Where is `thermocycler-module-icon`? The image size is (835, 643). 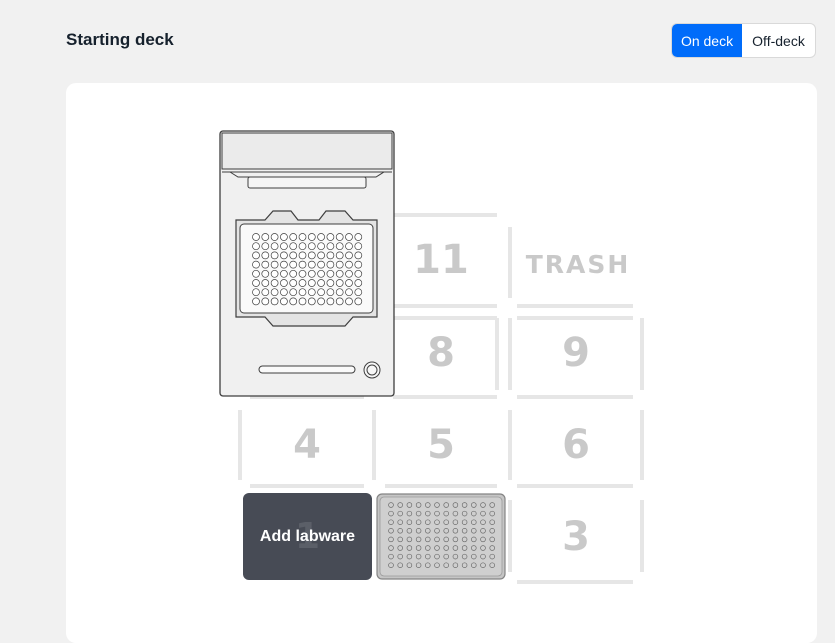
thermocycler-module-icon is located at coordinates (307, 263).